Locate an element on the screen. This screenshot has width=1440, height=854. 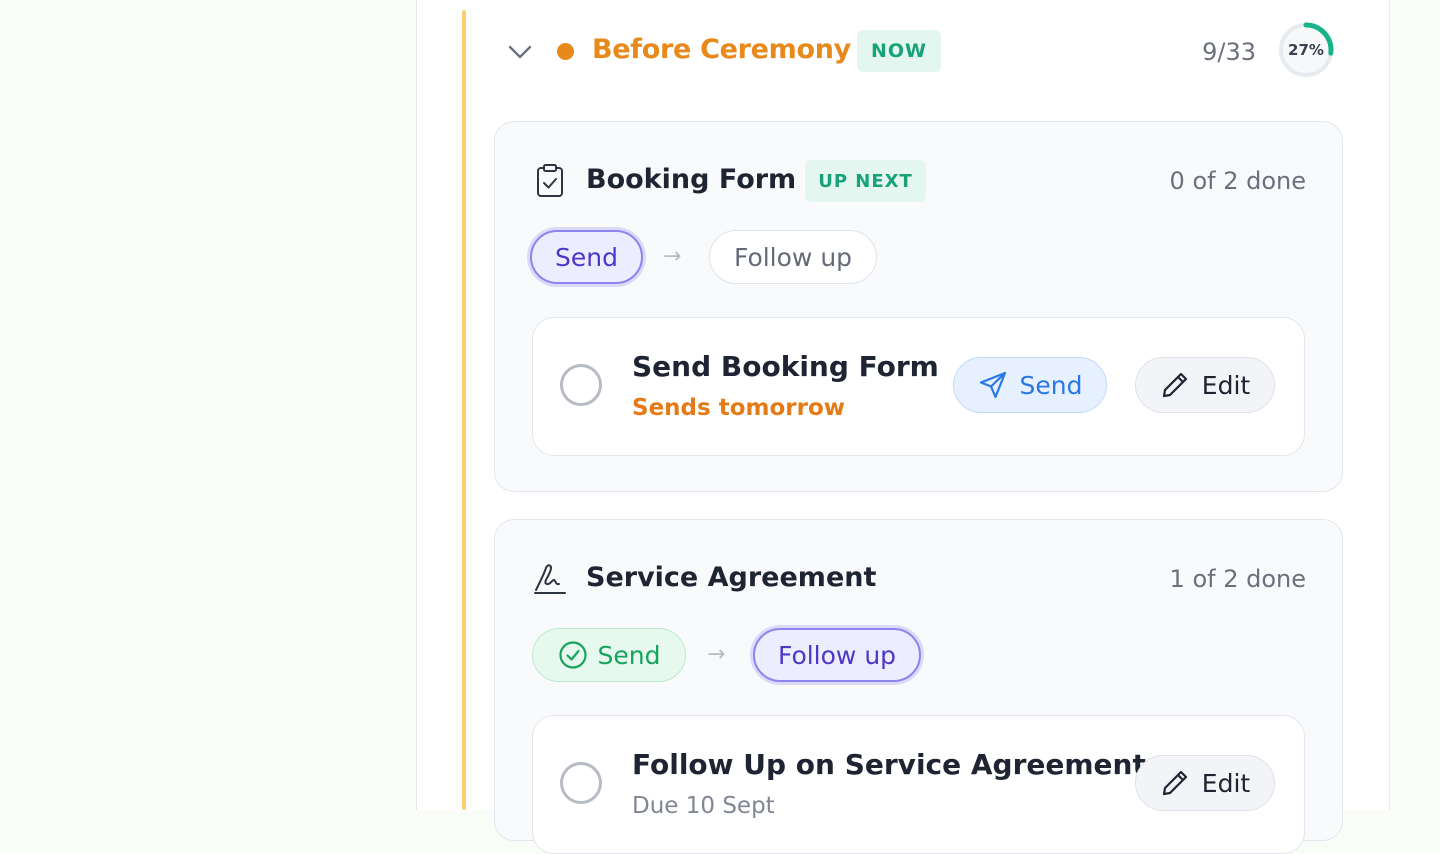
section-title: Service Agreement is located at coordinates (731, 577).